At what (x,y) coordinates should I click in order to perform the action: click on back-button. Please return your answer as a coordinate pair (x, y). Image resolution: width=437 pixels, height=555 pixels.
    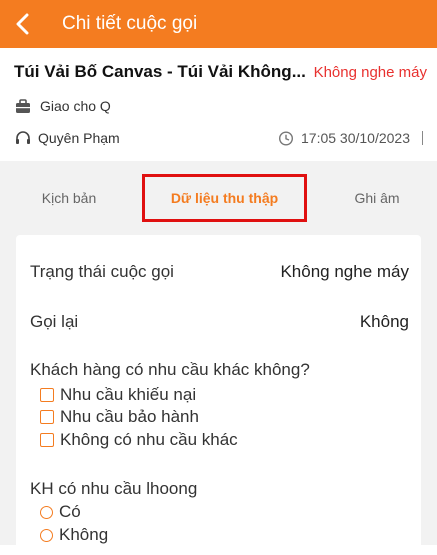
    Looking at the image, I should click on (23, 24).